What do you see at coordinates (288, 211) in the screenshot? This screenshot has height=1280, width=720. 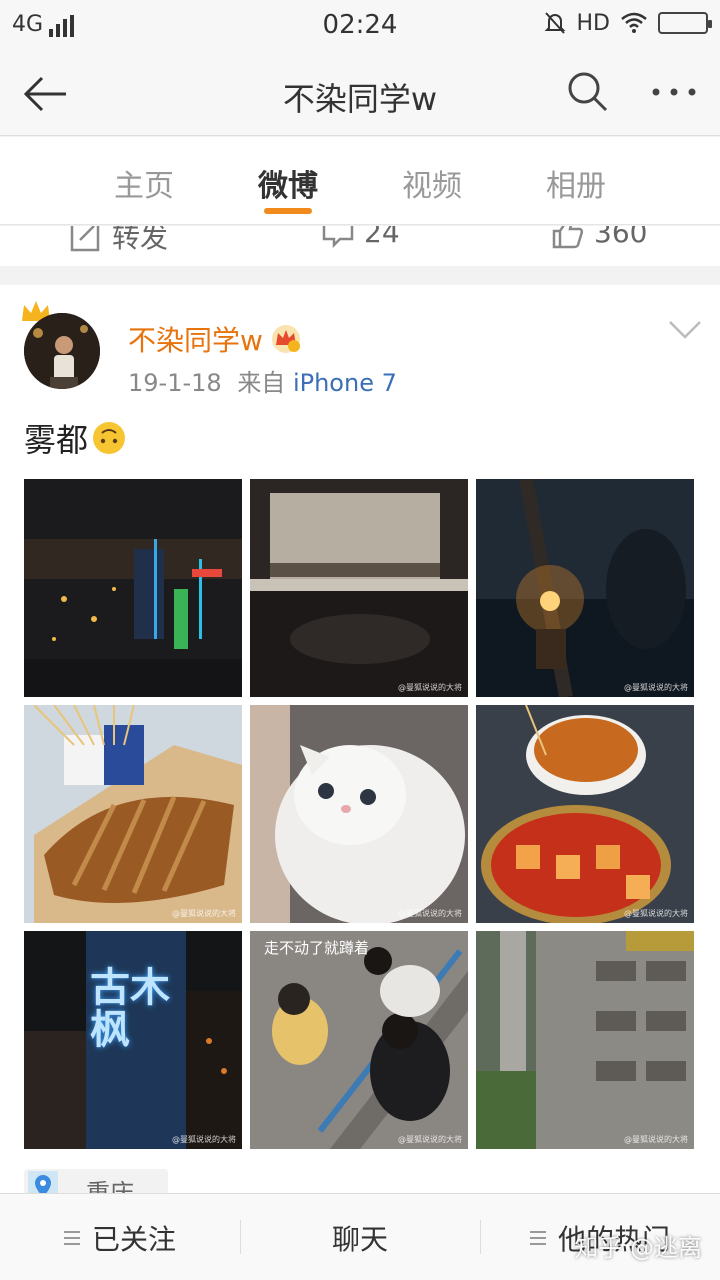 I see `active-tab-indicator` at bounding box center [288, 211].